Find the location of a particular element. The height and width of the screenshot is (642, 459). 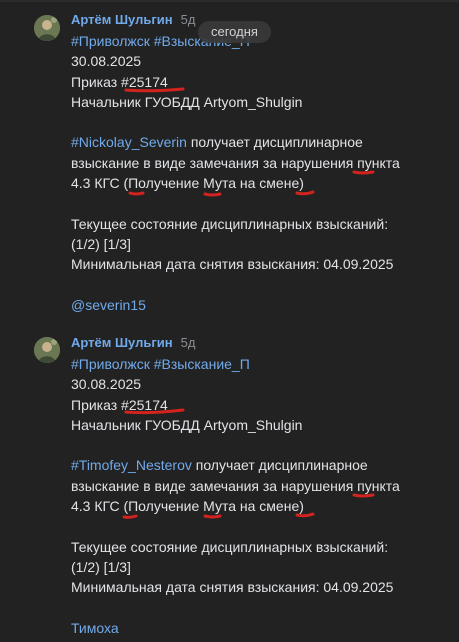

top-divider is located at coordinates (229, 1).